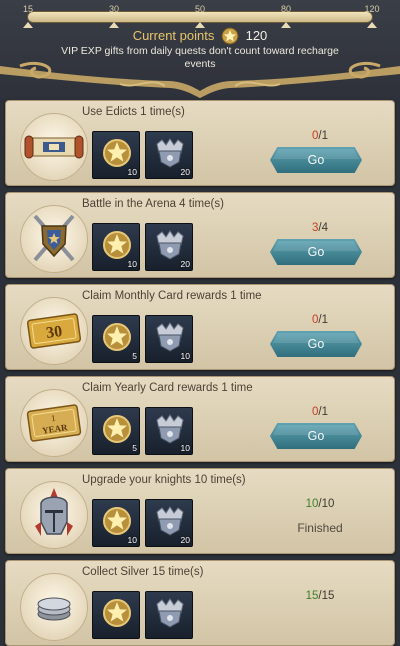 The image size is (400, 646). Describe the element at coordinates (320, 228) in the screenshot. I see `quest-progress: 3/4` at that location.